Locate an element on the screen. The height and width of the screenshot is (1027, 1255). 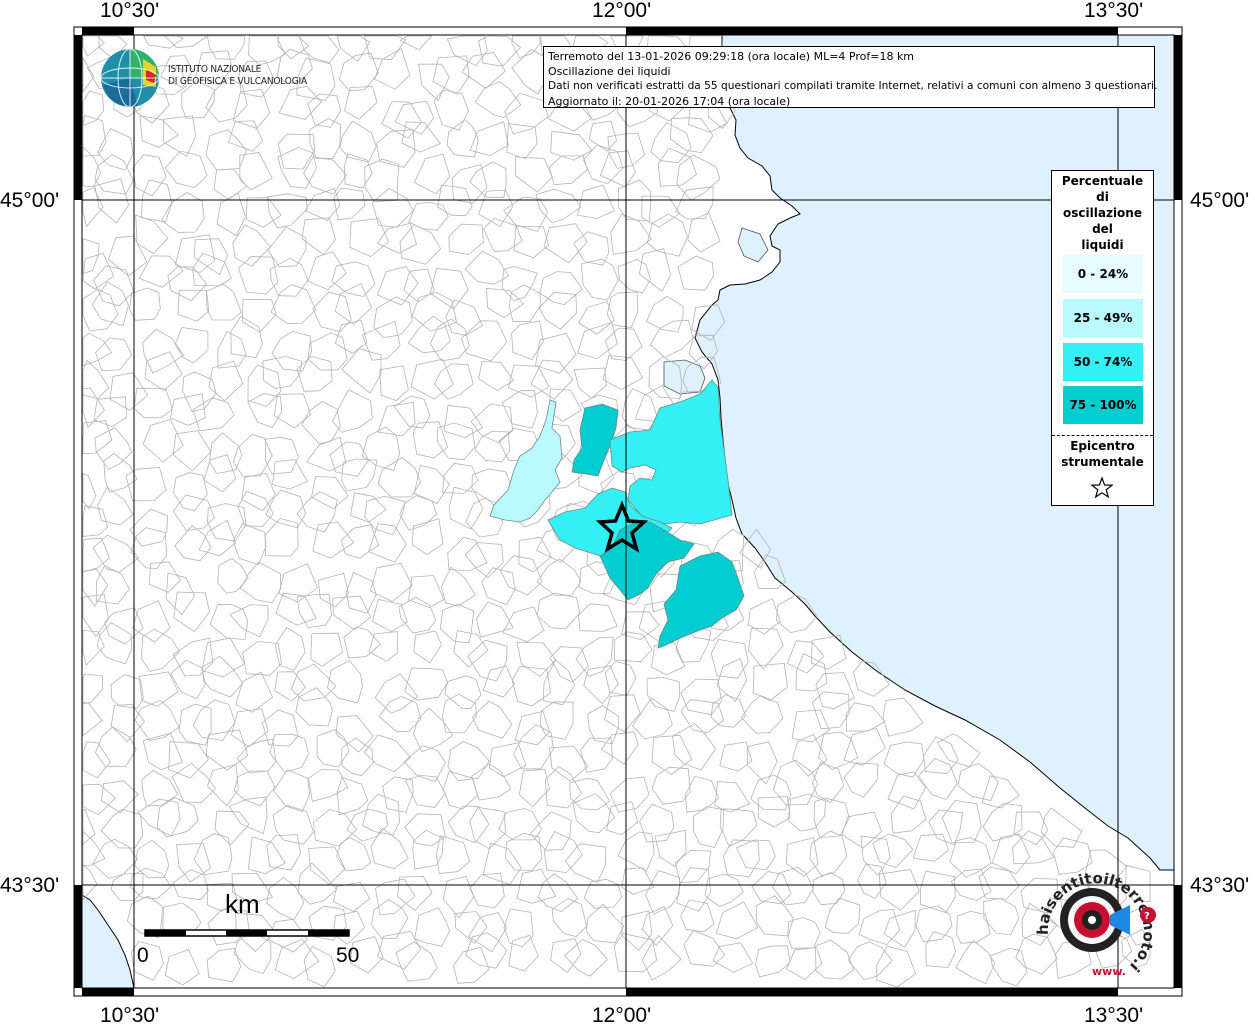
brand-prefix: www. is located at coordinates (1109, 971).